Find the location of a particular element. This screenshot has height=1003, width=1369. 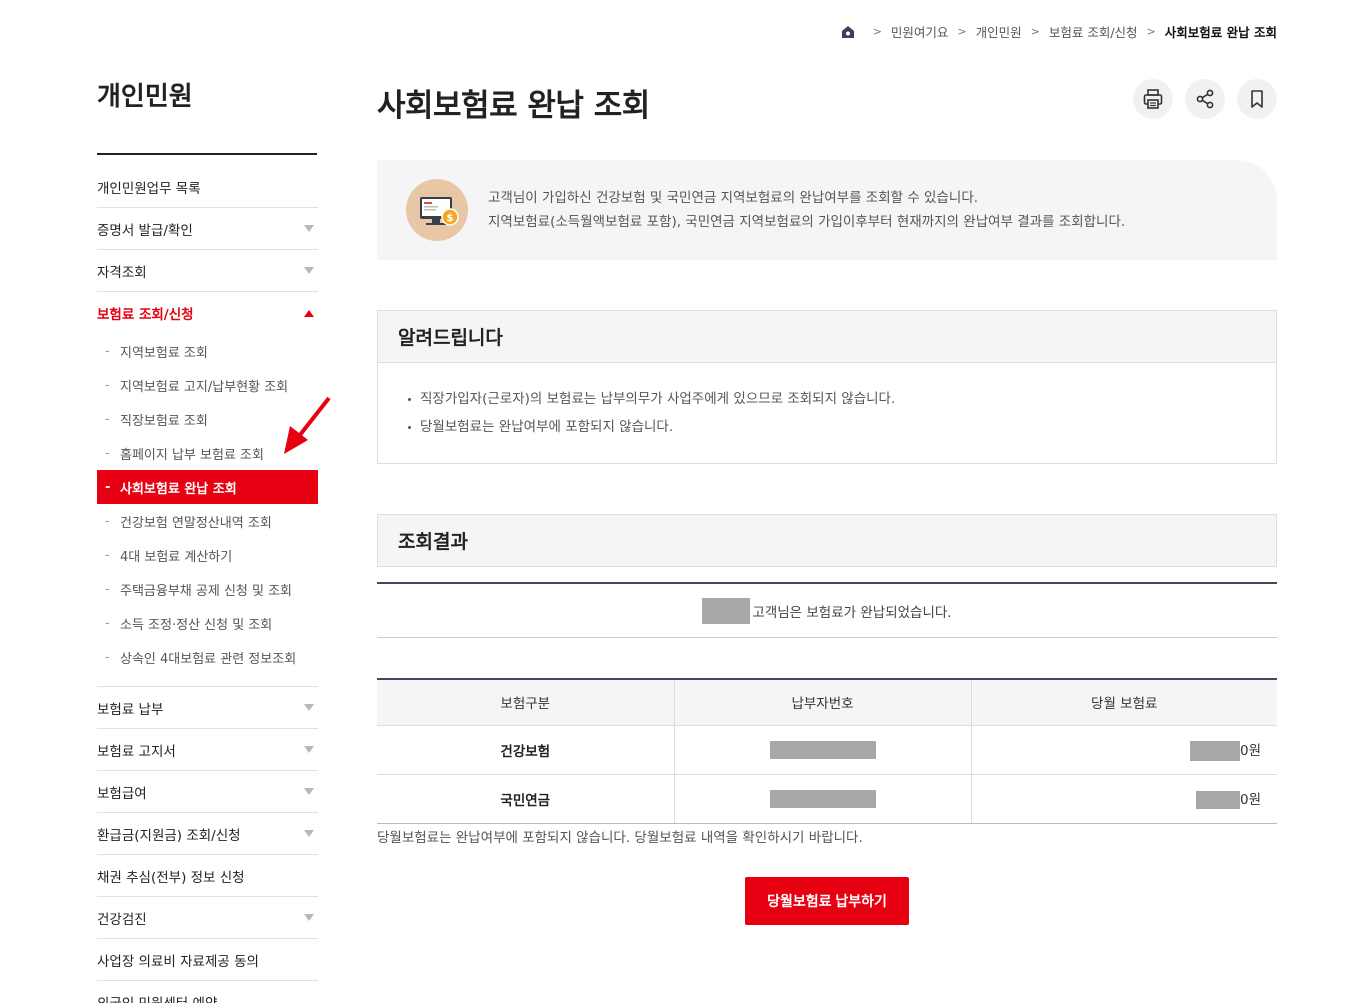

sidebar-item-label: 개인민원업무 목록 is located at coordinates (149, 188).